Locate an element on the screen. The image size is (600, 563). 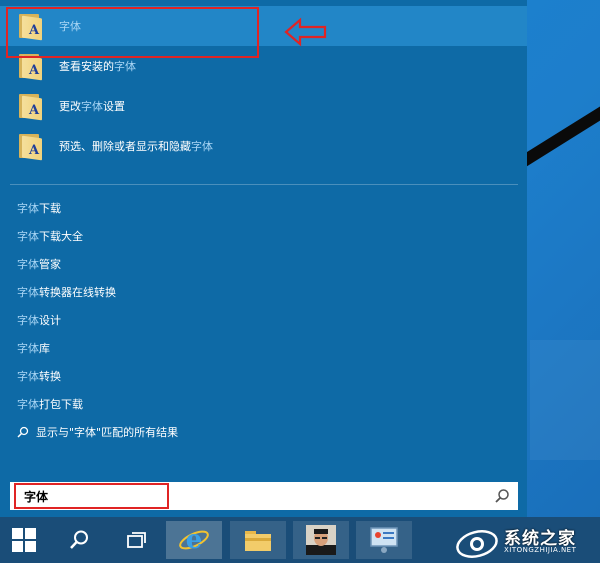
watermark-logo-icon is located at coordinates (477, 544).